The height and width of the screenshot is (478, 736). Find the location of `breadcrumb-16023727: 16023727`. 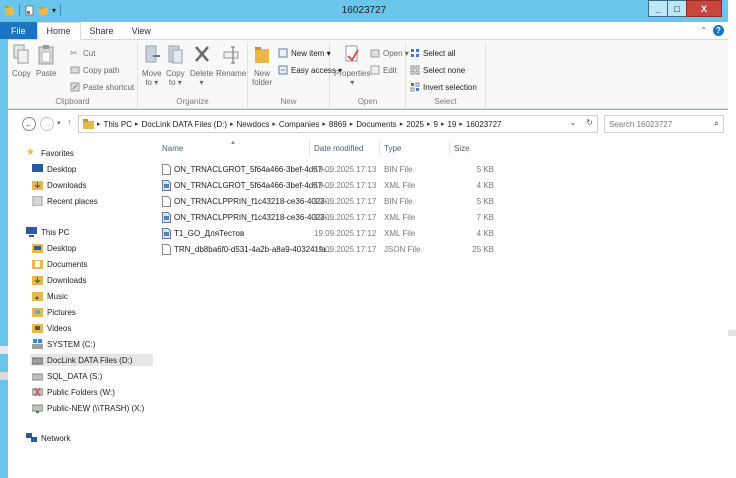

breadcrumb-16023727: 16023727 is located at coordinates (484, 124).